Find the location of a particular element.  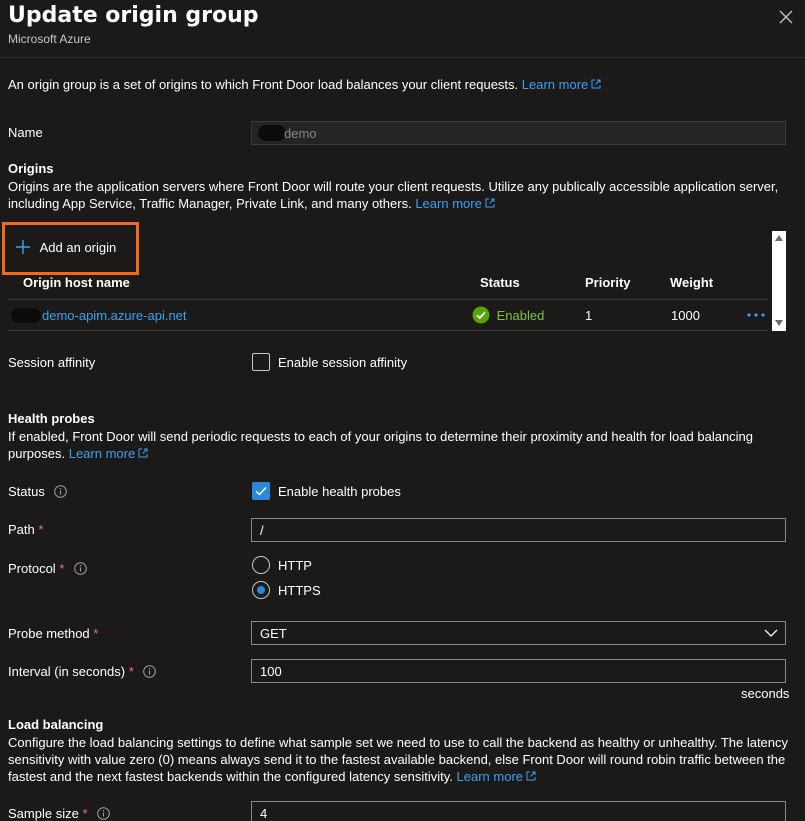

table-row-divider is located at coordinates (388, 330).